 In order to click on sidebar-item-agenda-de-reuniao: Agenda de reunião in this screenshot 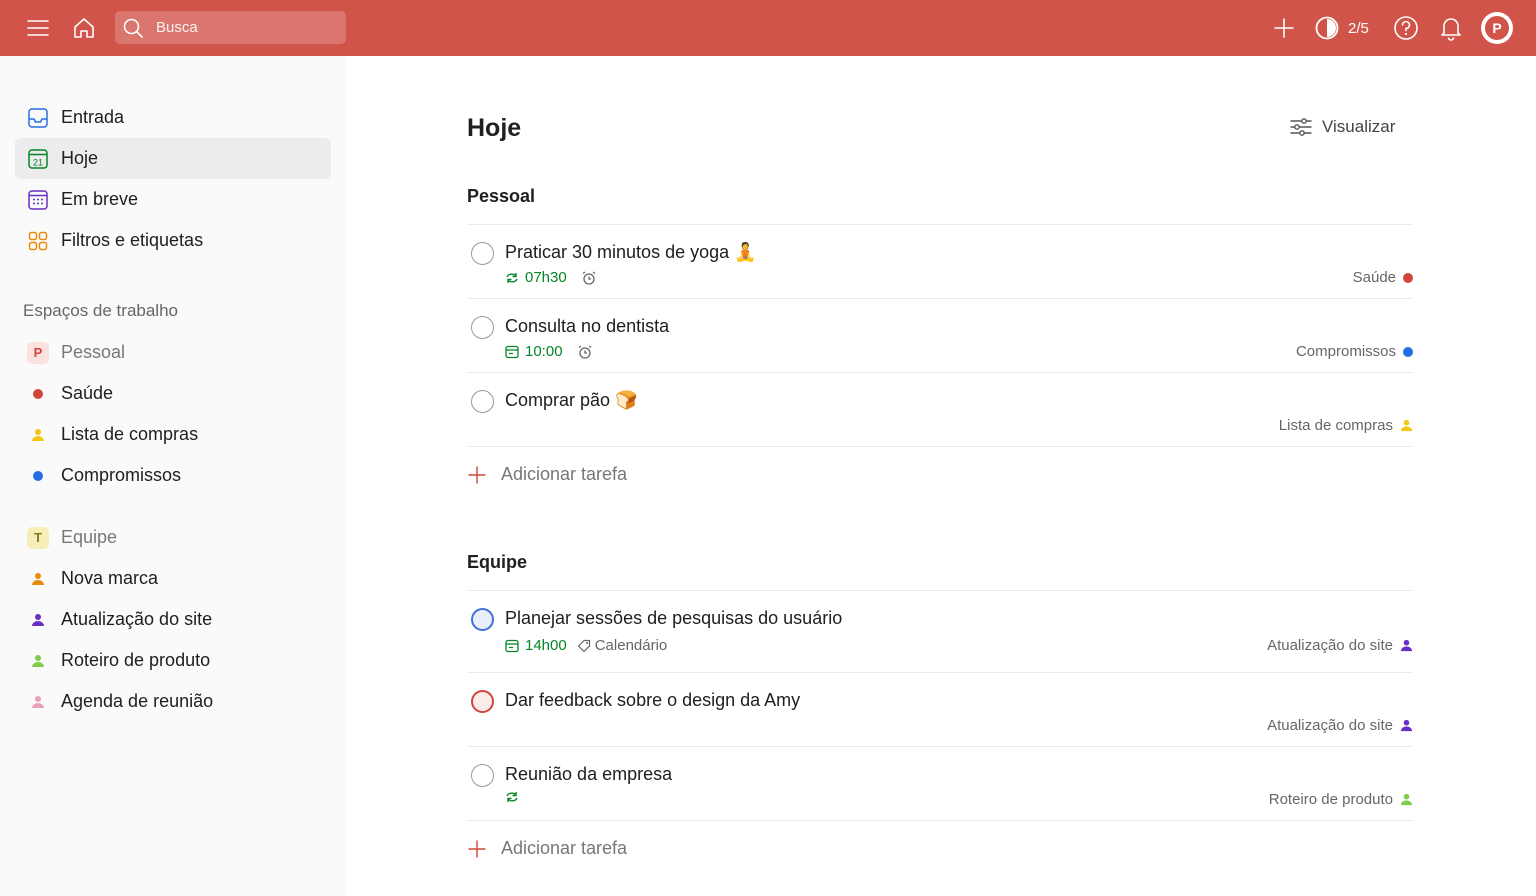, I will do `click(173, 701)`.